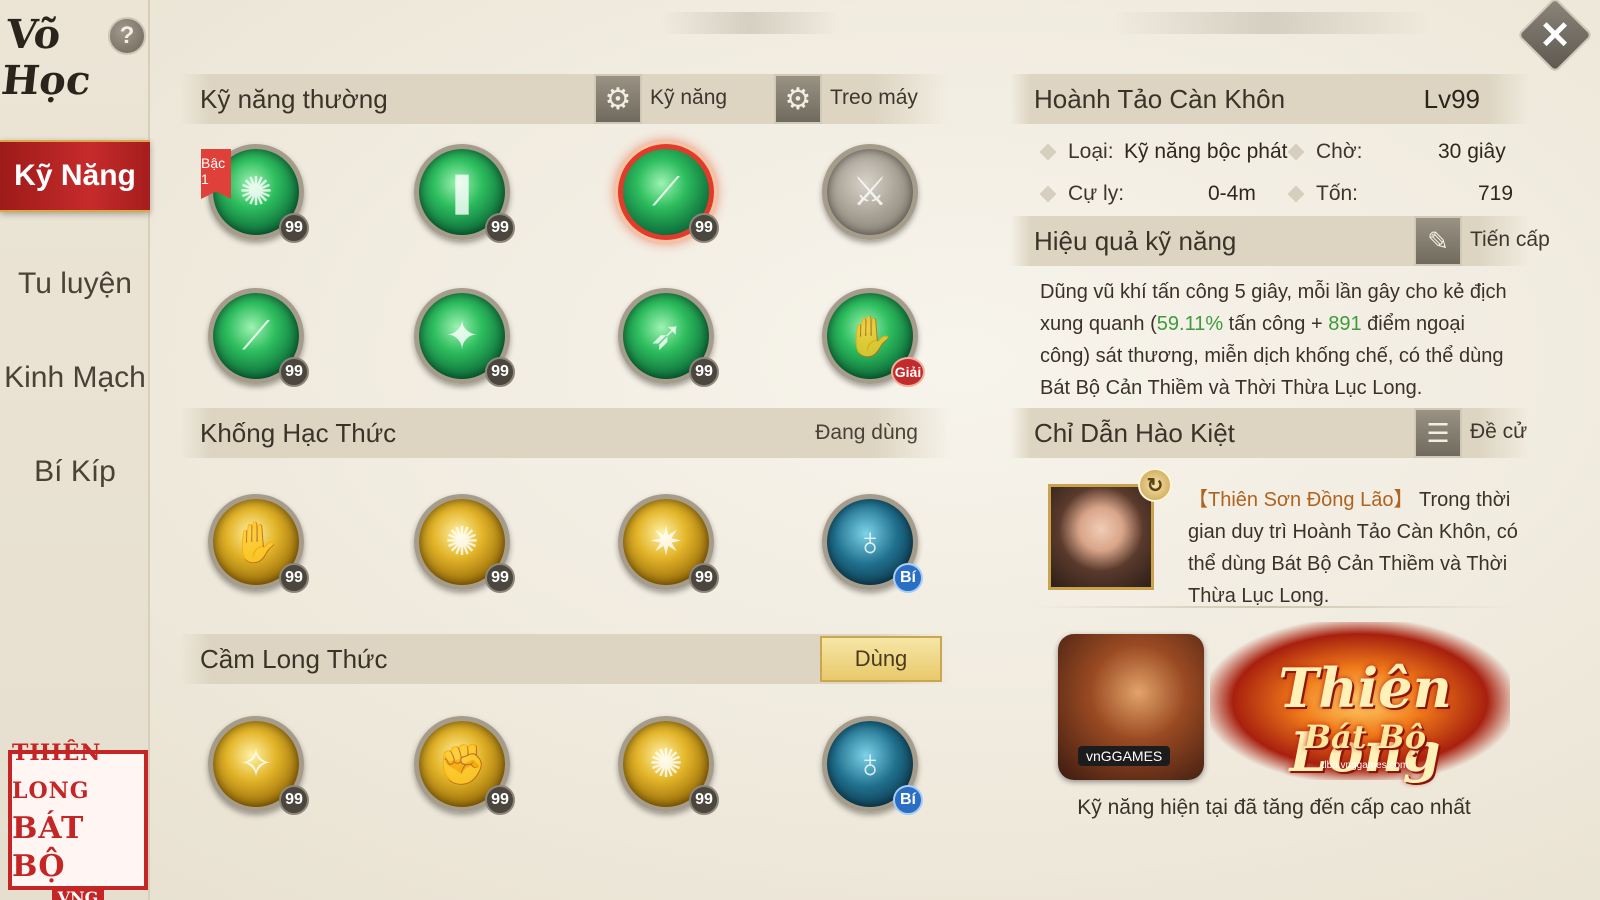 The height and width of the screenshot is (900, 1600). Describe the element at coordinates (258, 765) in the screenshot. I see `skill-slot: ✧ 99` at that location.